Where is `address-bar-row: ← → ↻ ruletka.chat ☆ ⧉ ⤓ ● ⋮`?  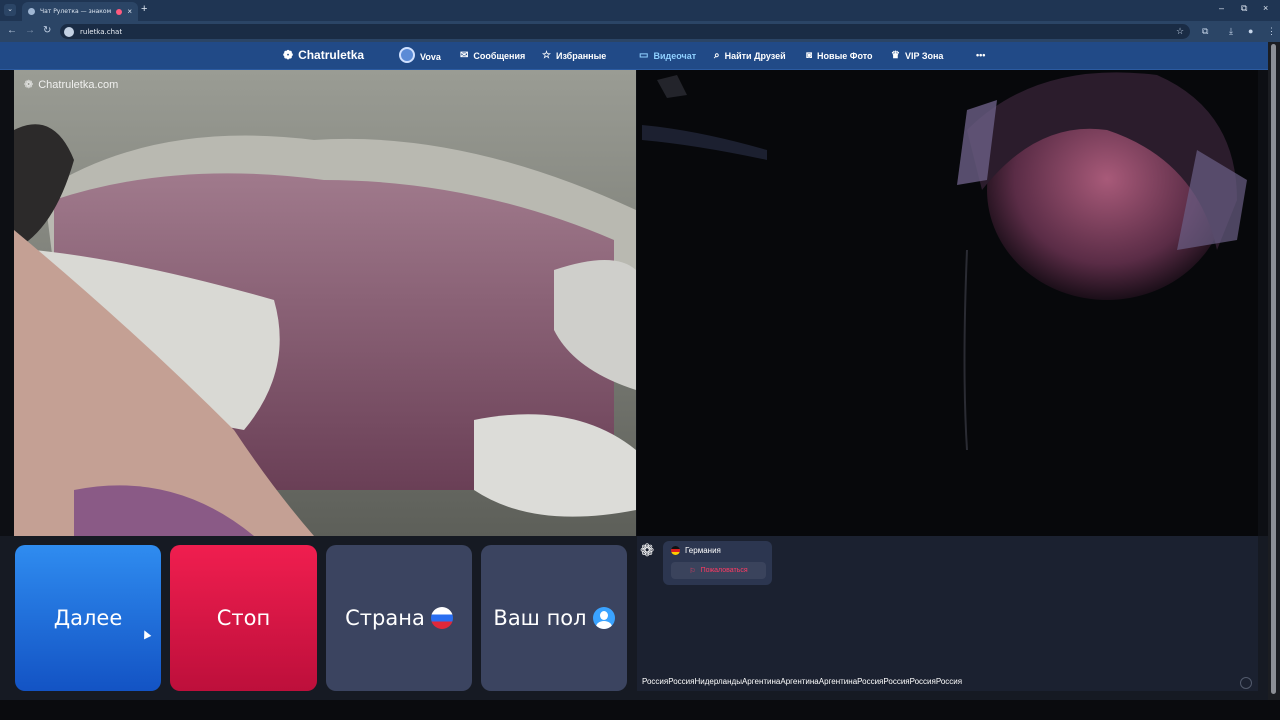
address-bar-row: ← → ↻ ruletka.chat ☆ ⧉ ⤓ ● ⋮ is located at coordinates (640, 31).